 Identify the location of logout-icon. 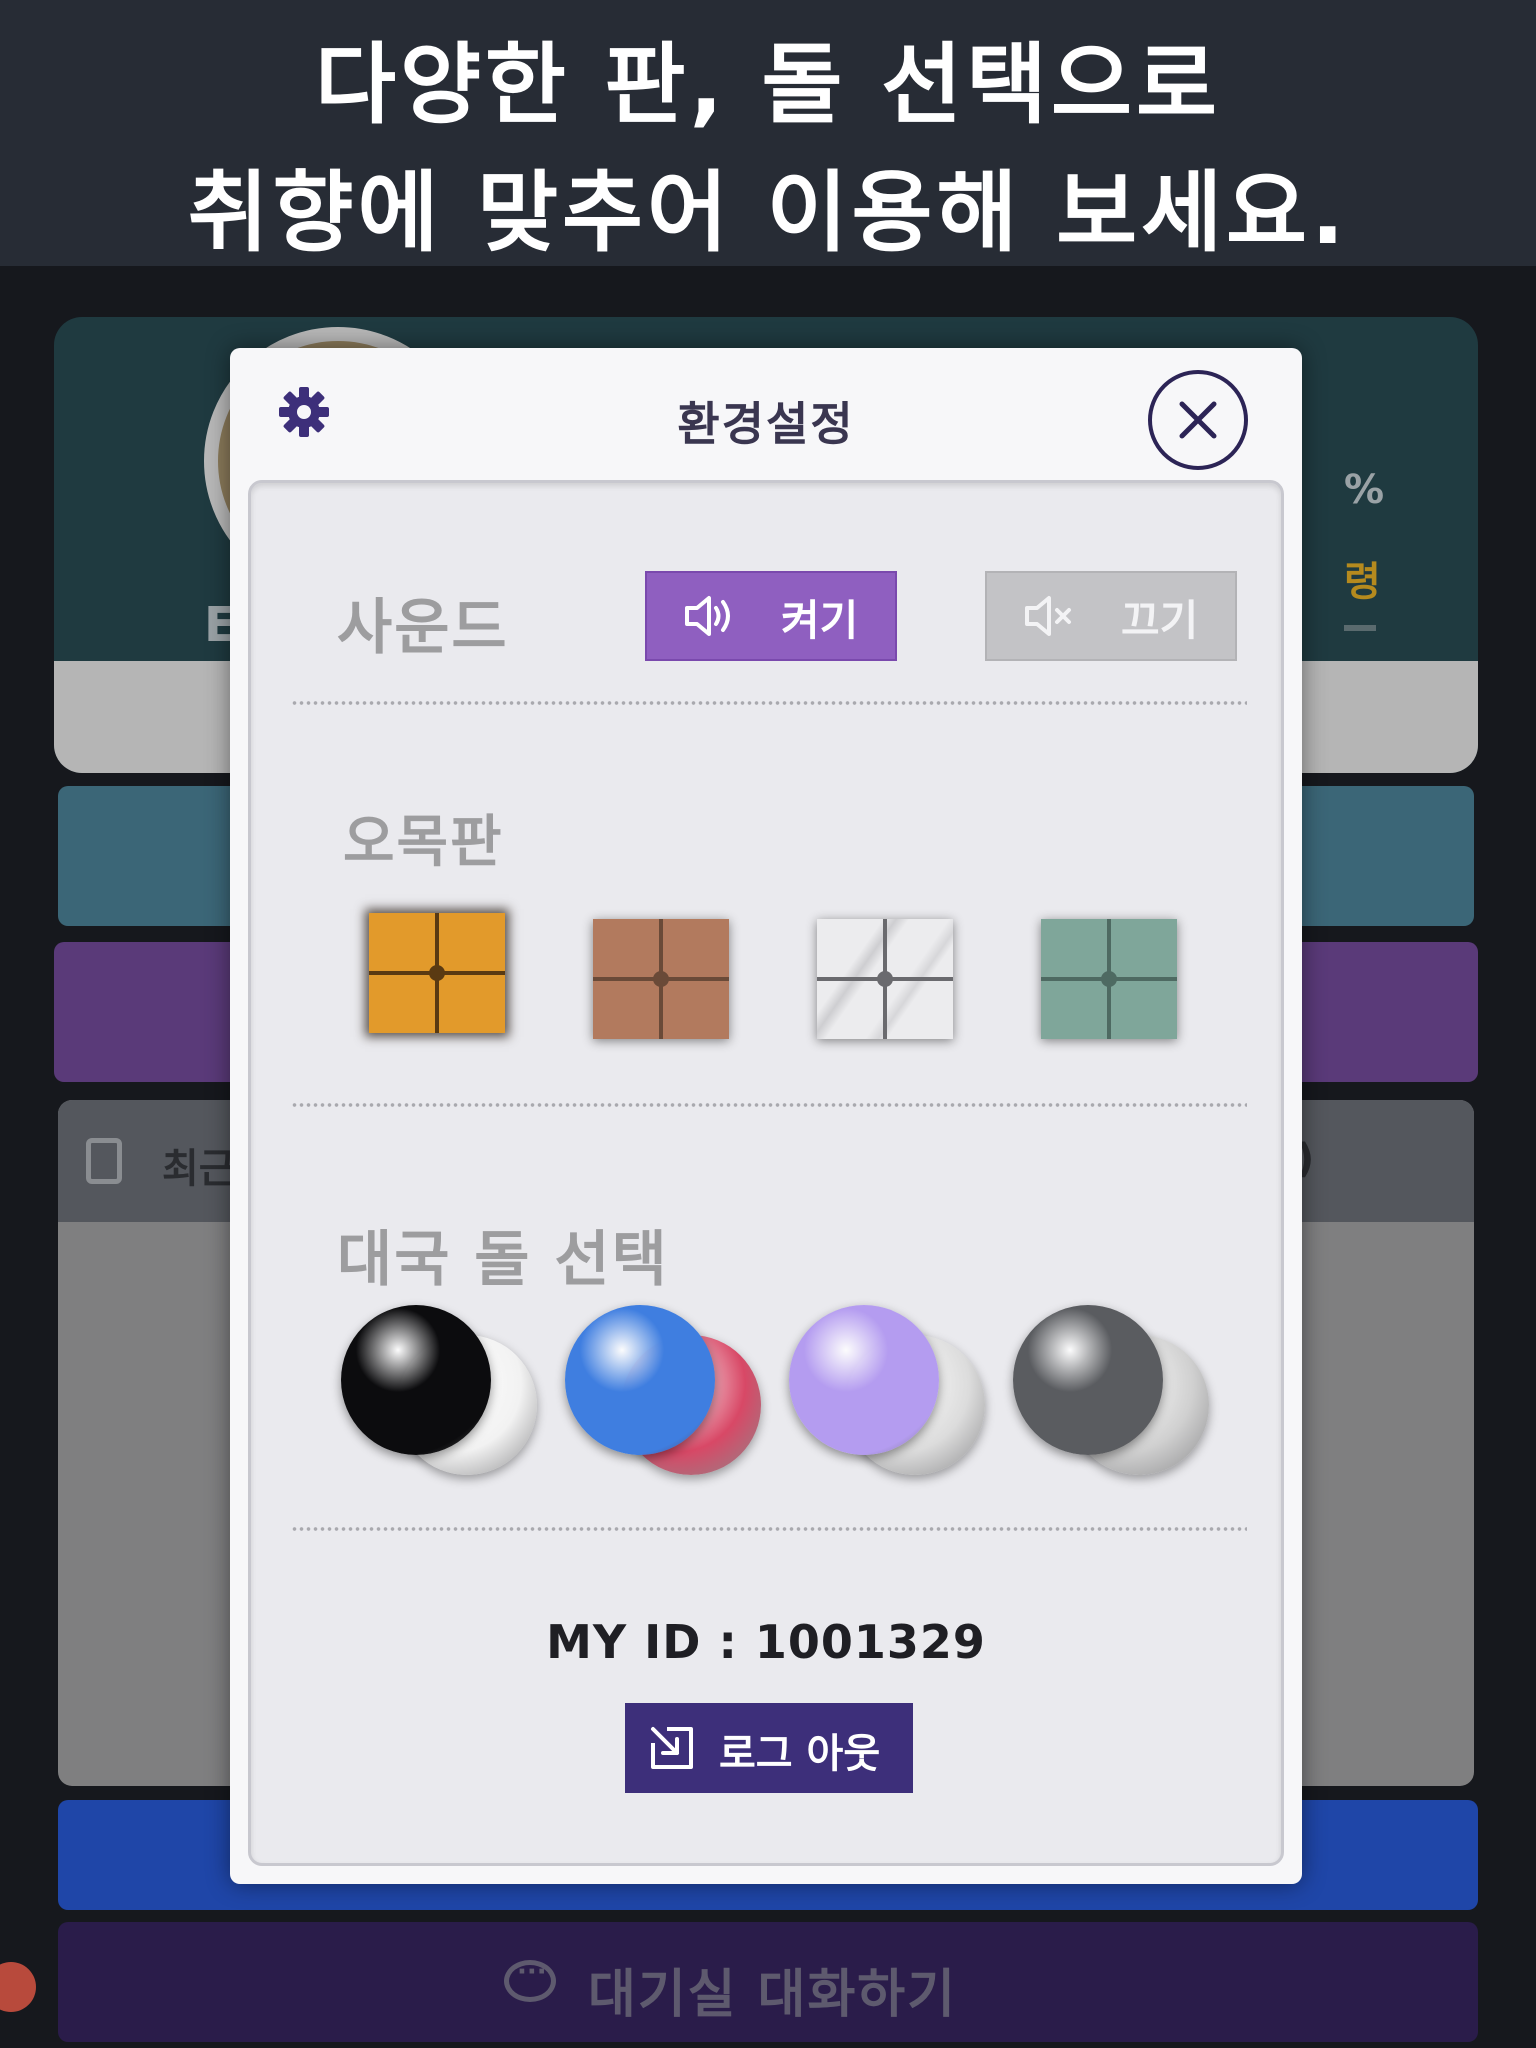
(672, 1748).